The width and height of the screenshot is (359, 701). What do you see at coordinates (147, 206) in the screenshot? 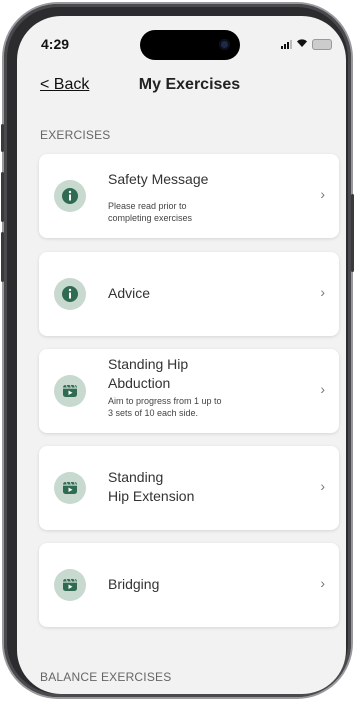
I see `card-subtitle: Please read prior to` at bounding box center [147, 206].